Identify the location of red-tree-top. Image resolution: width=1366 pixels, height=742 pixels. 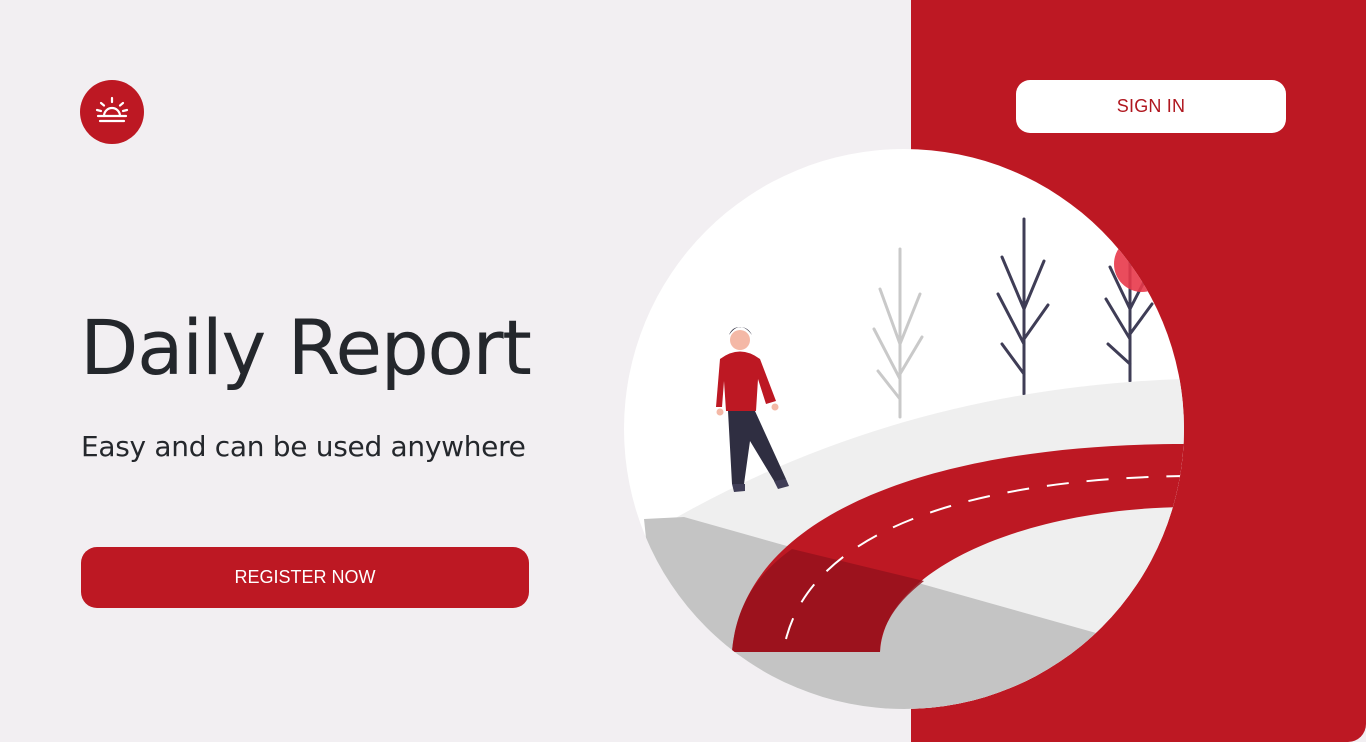
(1142, 264).